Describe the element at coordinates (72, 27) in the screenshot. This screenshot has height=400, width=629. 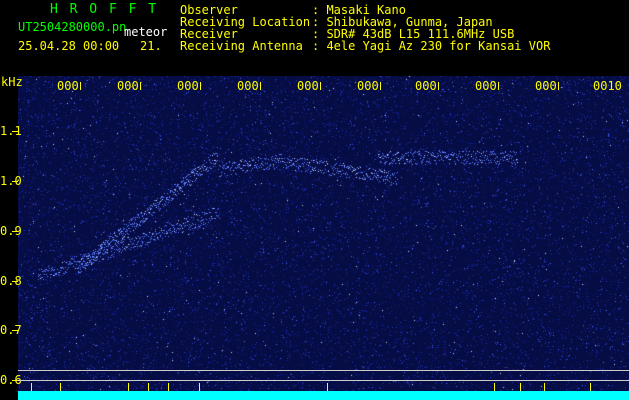
I see `filename-label: UT2504280000.pn` at that location.